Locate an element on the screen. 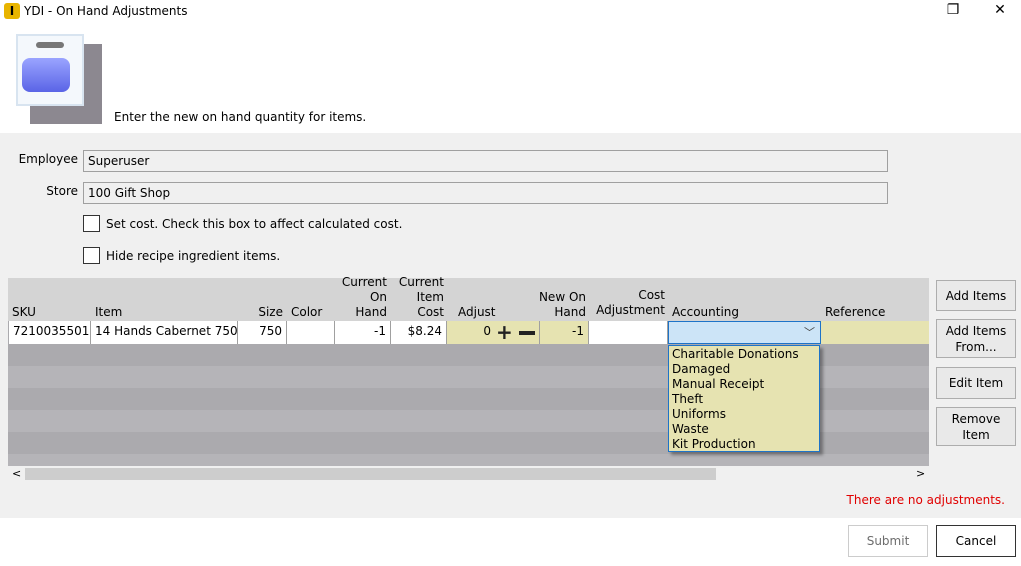 This screenshot has height=566, width=1021. option-damaged: Damaged is located at coordinates (744, 369).